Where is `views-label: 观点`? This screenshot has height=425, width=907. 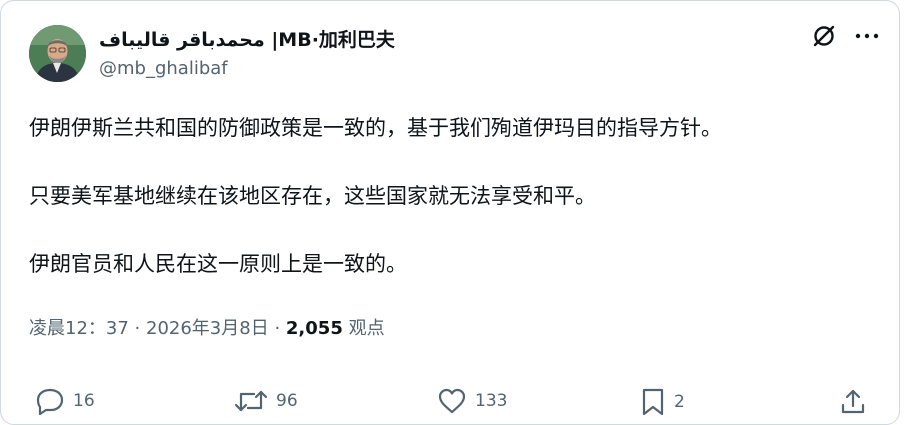
views-label: 观点 is located at coordinates (366, 328).